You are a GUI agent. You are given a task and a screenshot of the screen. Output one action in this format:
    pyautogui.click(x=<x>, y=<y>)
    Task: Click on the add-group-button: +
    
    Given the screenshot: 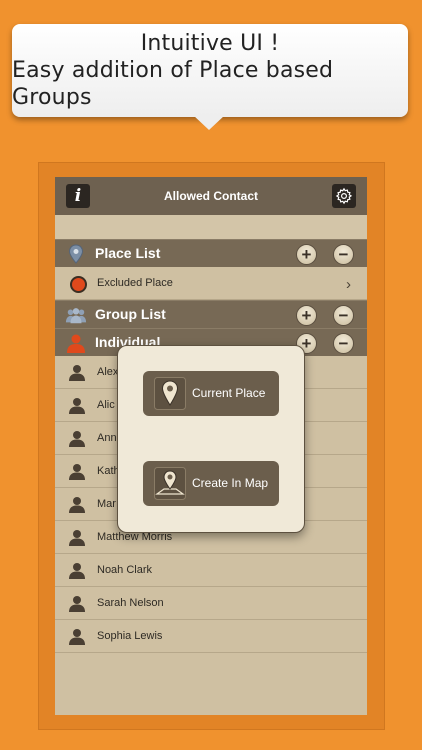 What is the action you would take?
    pyautogui.click(x=306, y=315)
    